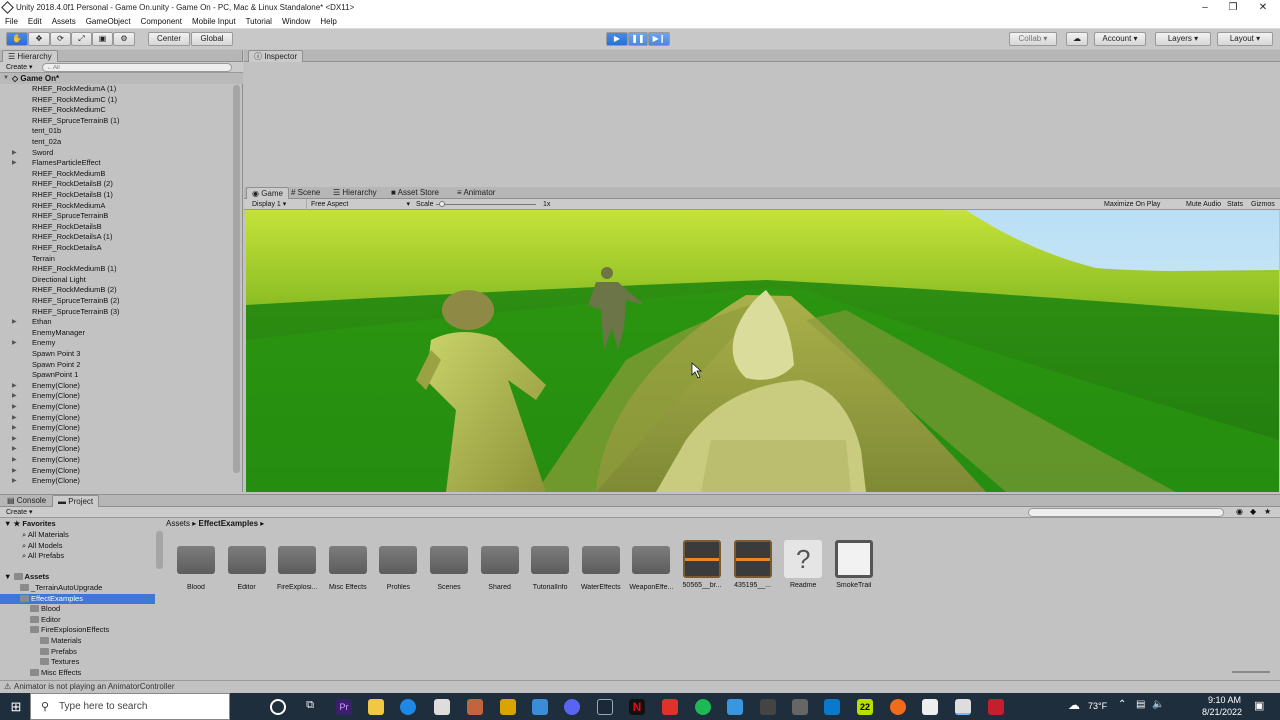 This screenshot has width=1280, height=720. What do you see at coordinates (310, 707) in the screenshot?
I see `task-view-icon: ⧉` at bounding box center [310, 707].